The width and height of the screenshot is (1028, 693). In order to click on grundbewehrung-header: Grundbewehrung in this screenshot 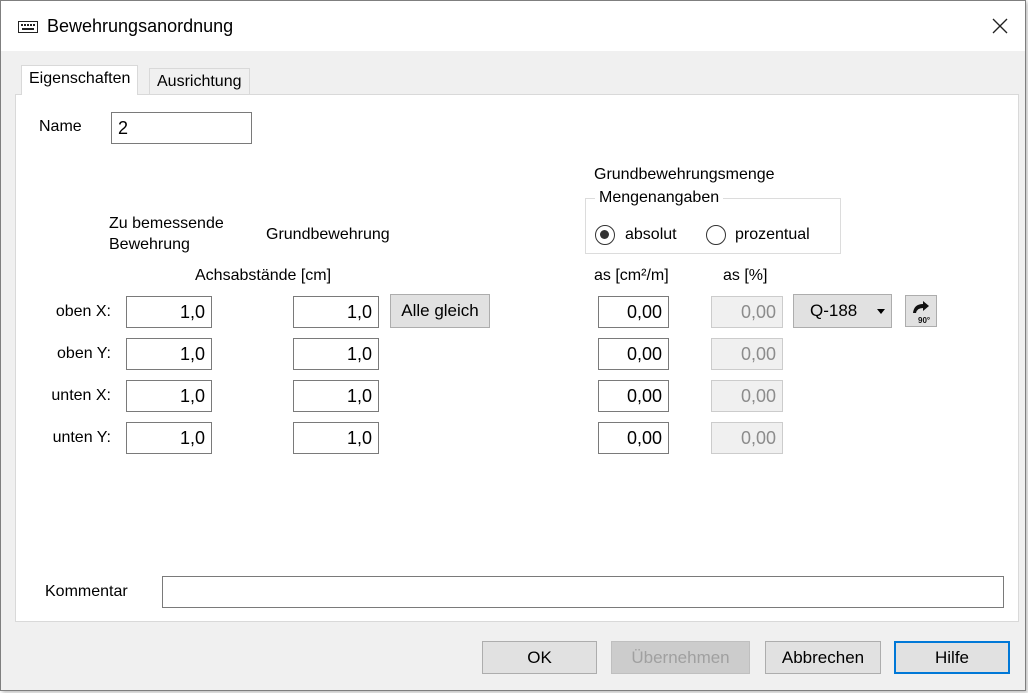, I will do `click(328, 234)`.